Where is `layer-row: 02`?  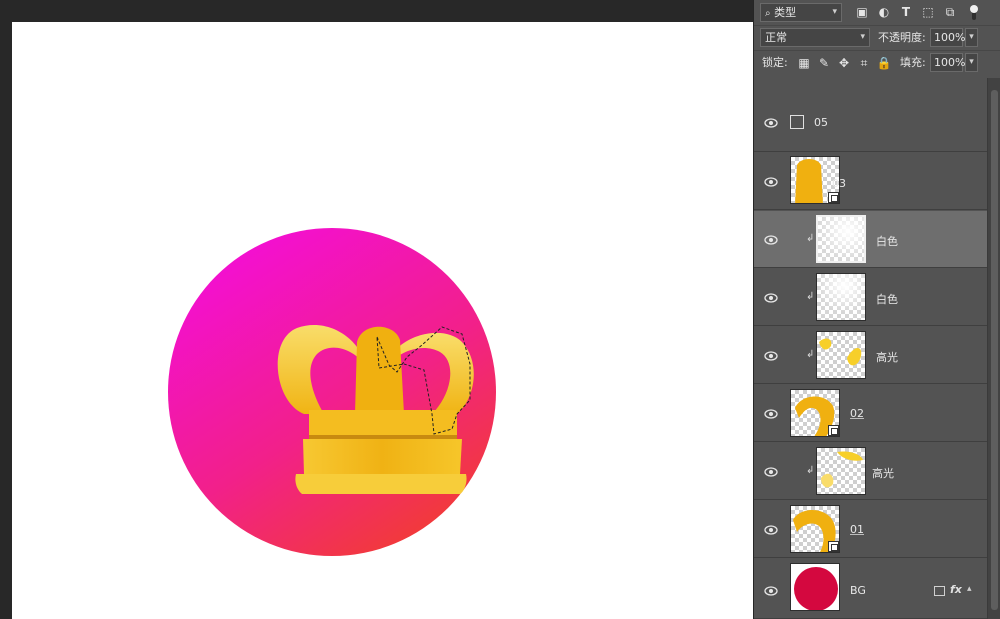
layer-row: 02 is located at coordinates (870, 413).